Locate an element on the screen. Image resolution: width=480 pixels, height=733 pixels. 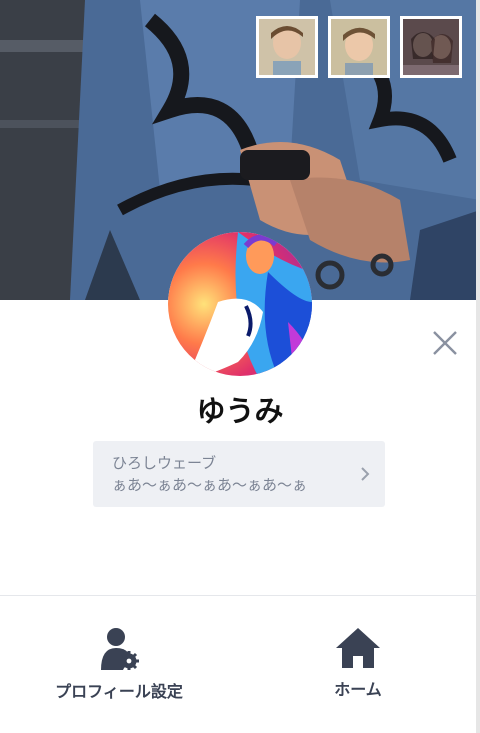
chevron-right-icon is located at coordinates (365, 474).